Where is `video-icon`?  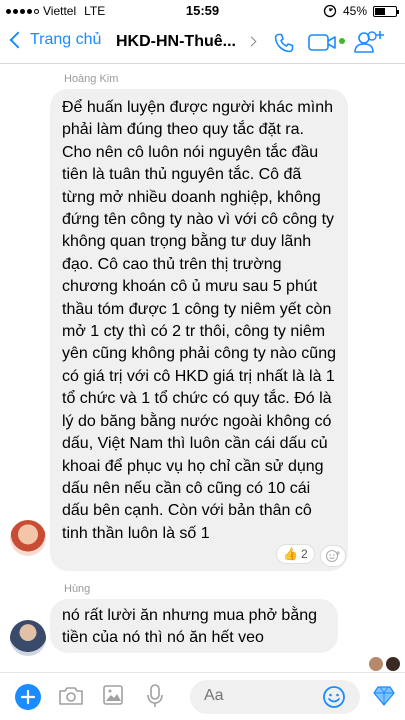
video-icon is located at coordinates (324, 43).